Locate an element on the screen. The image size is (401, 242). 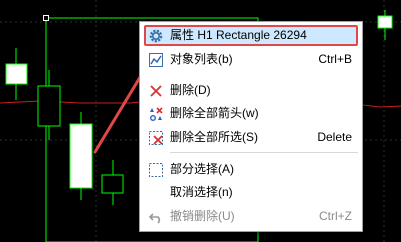
menu-item-label: 部分选择(A) is located at coordinates (202, 169).